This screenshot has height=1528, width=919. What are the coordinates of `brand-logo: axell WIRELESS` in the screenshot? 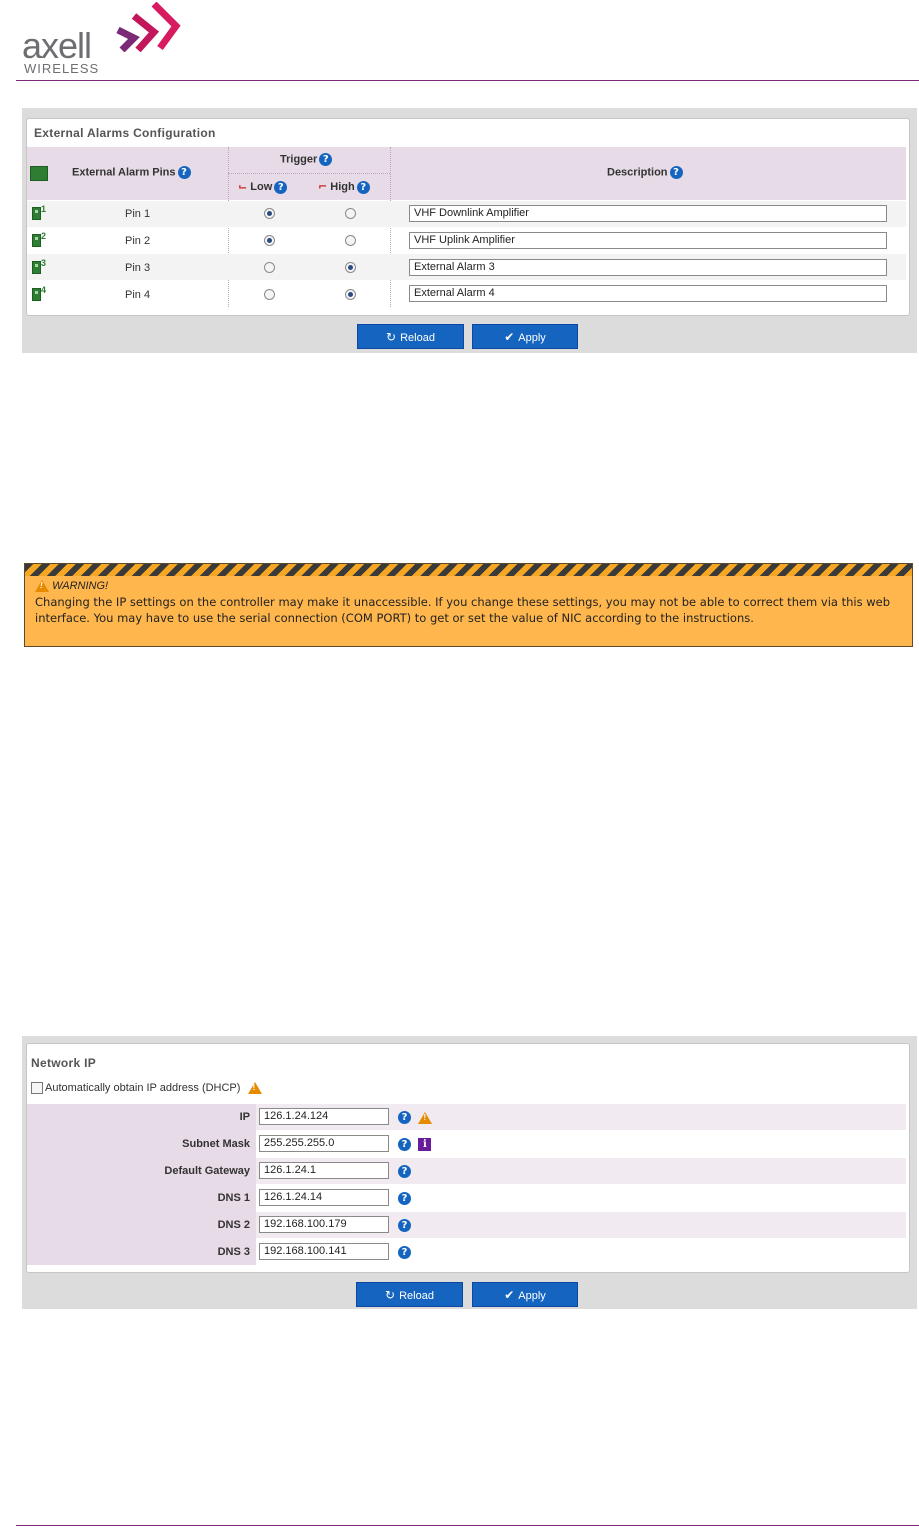 It's located at (101, 39).